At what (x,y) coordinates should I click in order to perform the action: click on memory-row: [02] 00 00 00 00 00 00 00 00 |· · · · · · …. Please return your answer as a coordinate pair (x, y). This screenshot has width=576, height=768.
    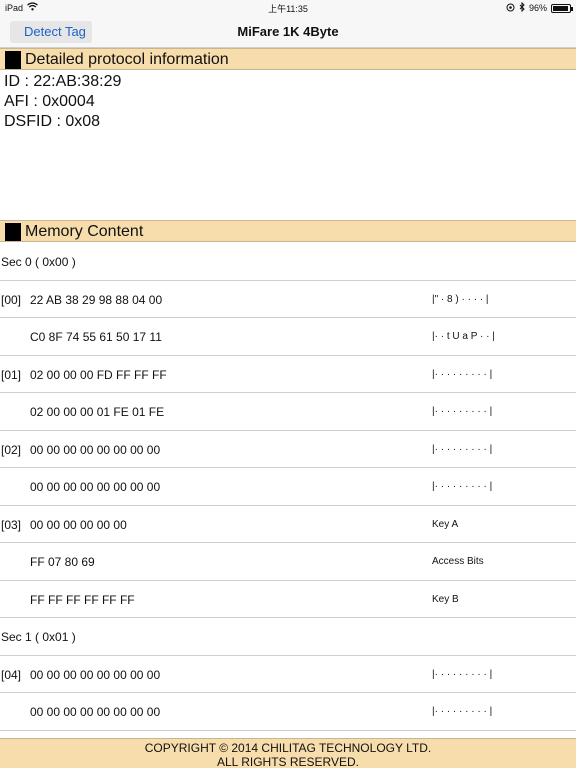
    Looking at the image, I should click on (288, 449).